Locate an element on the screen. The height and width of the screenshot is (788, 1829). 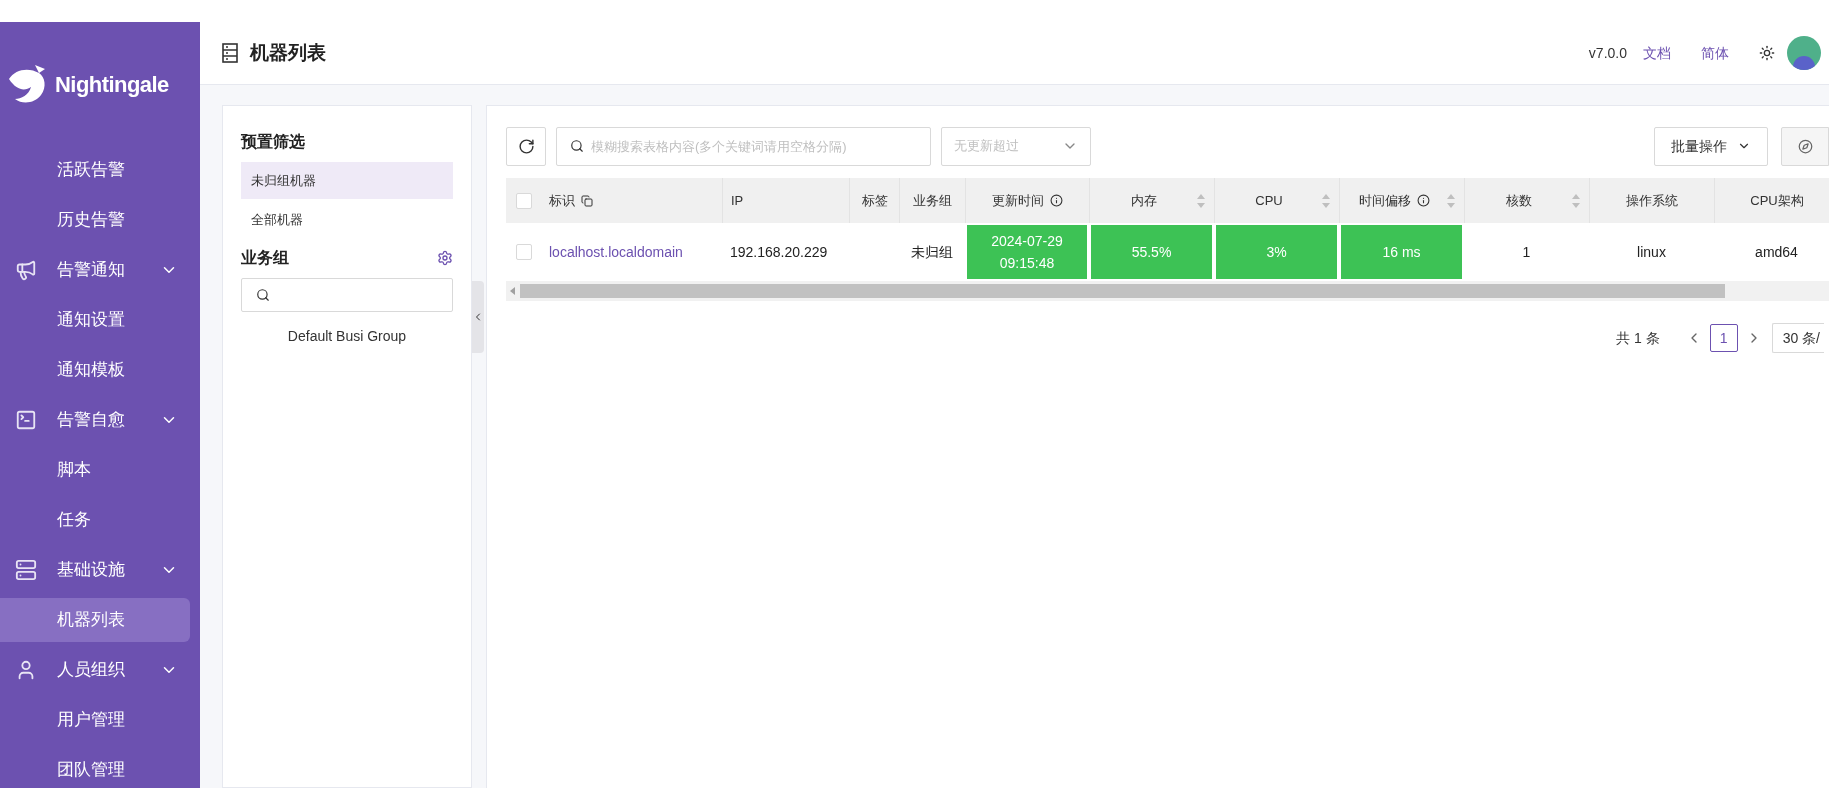
search-field: 模糊搜索表格内容(多个关键词请用空格分隔) is located at coordinates (743, 146).